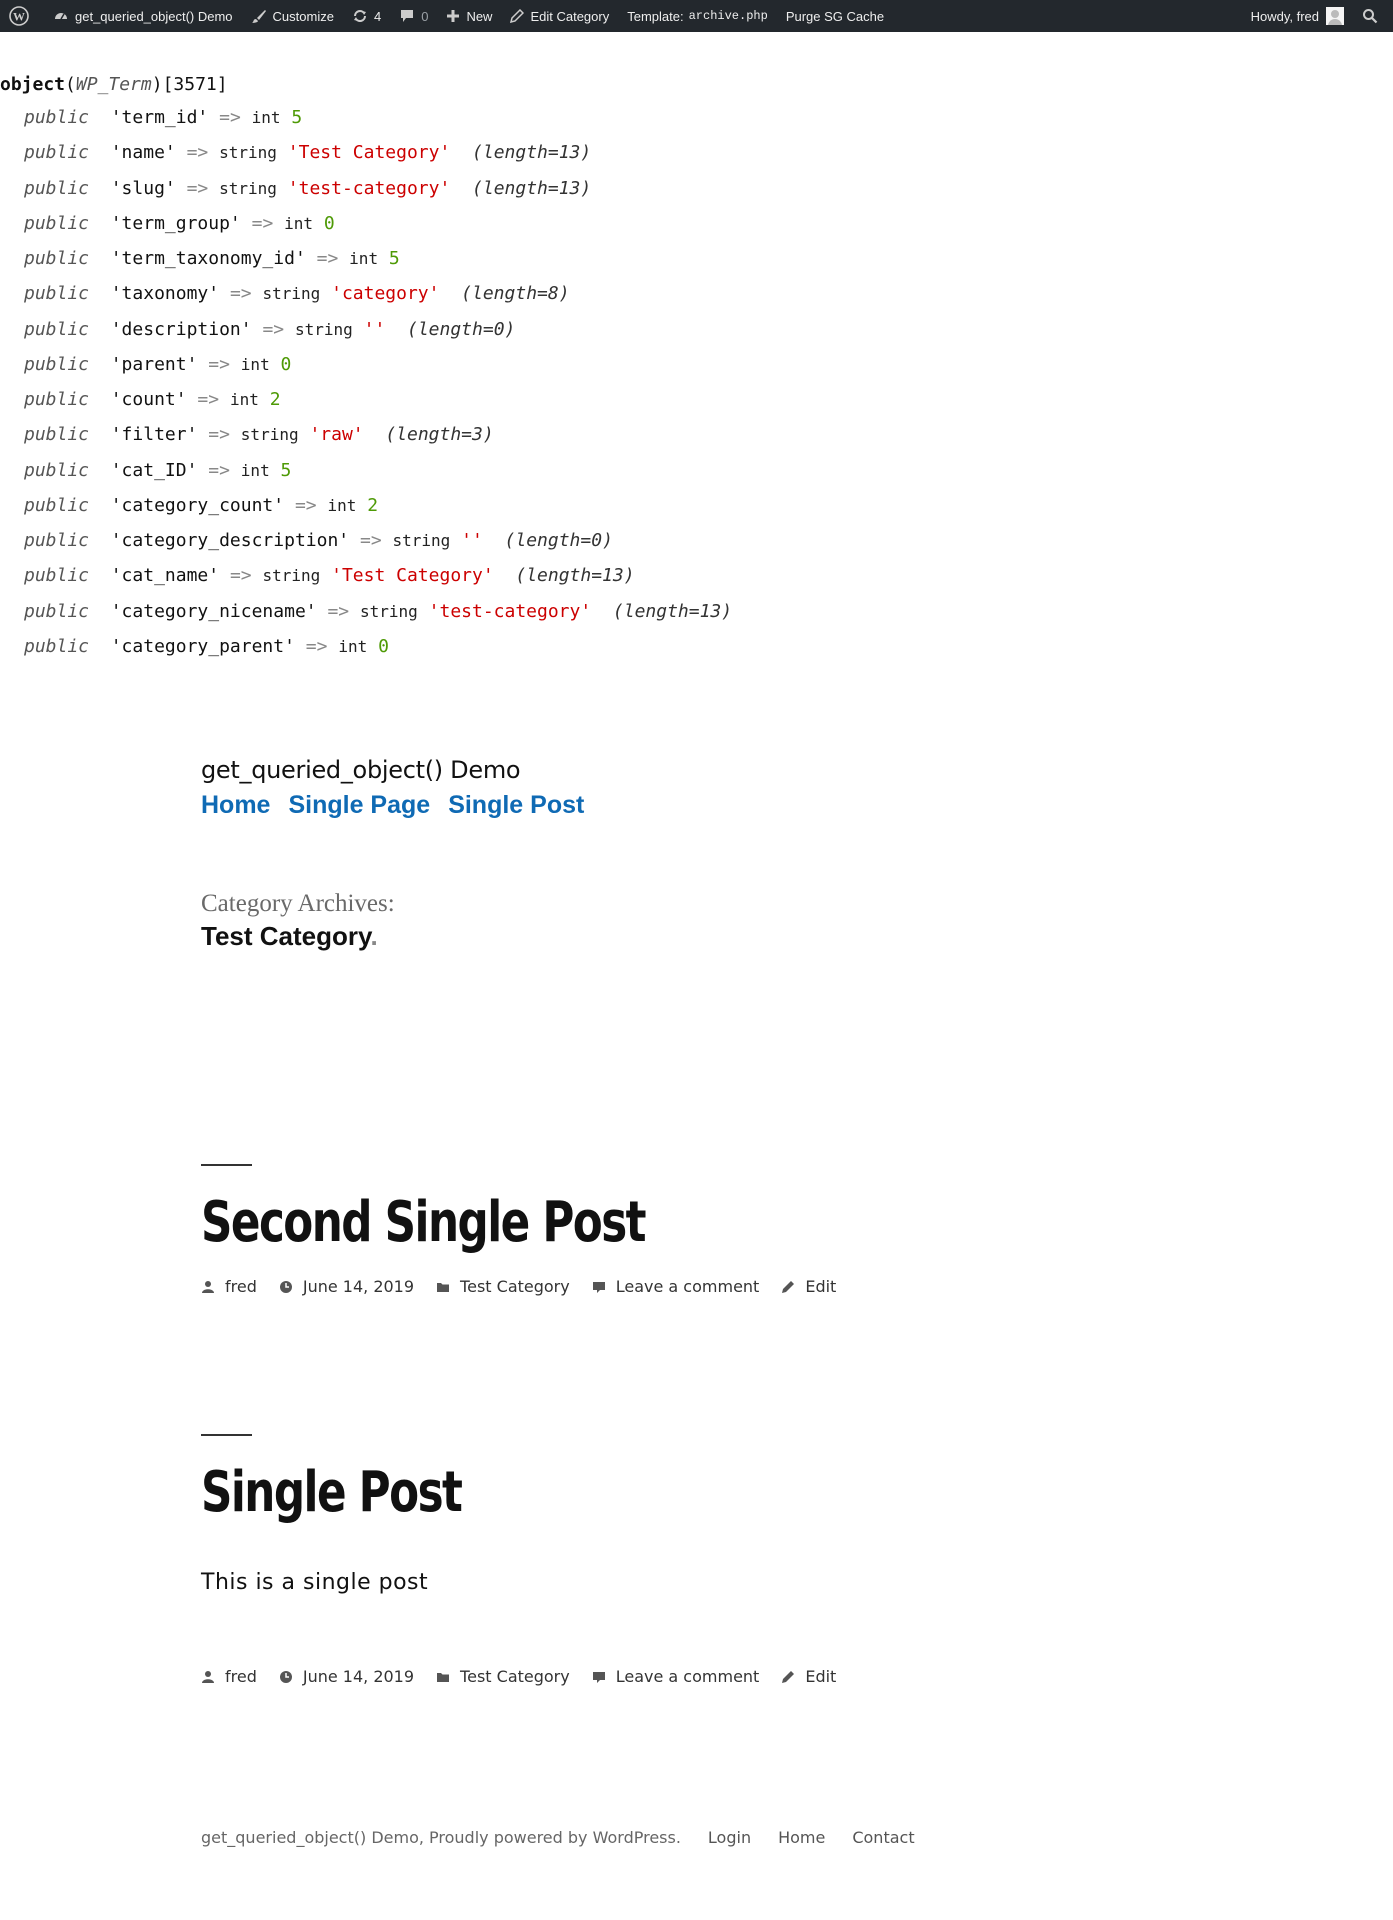  What do you see at coordinates (472, 540) in the screenshot?
I see `dump-value: ''` at bounding box center [472, 540].